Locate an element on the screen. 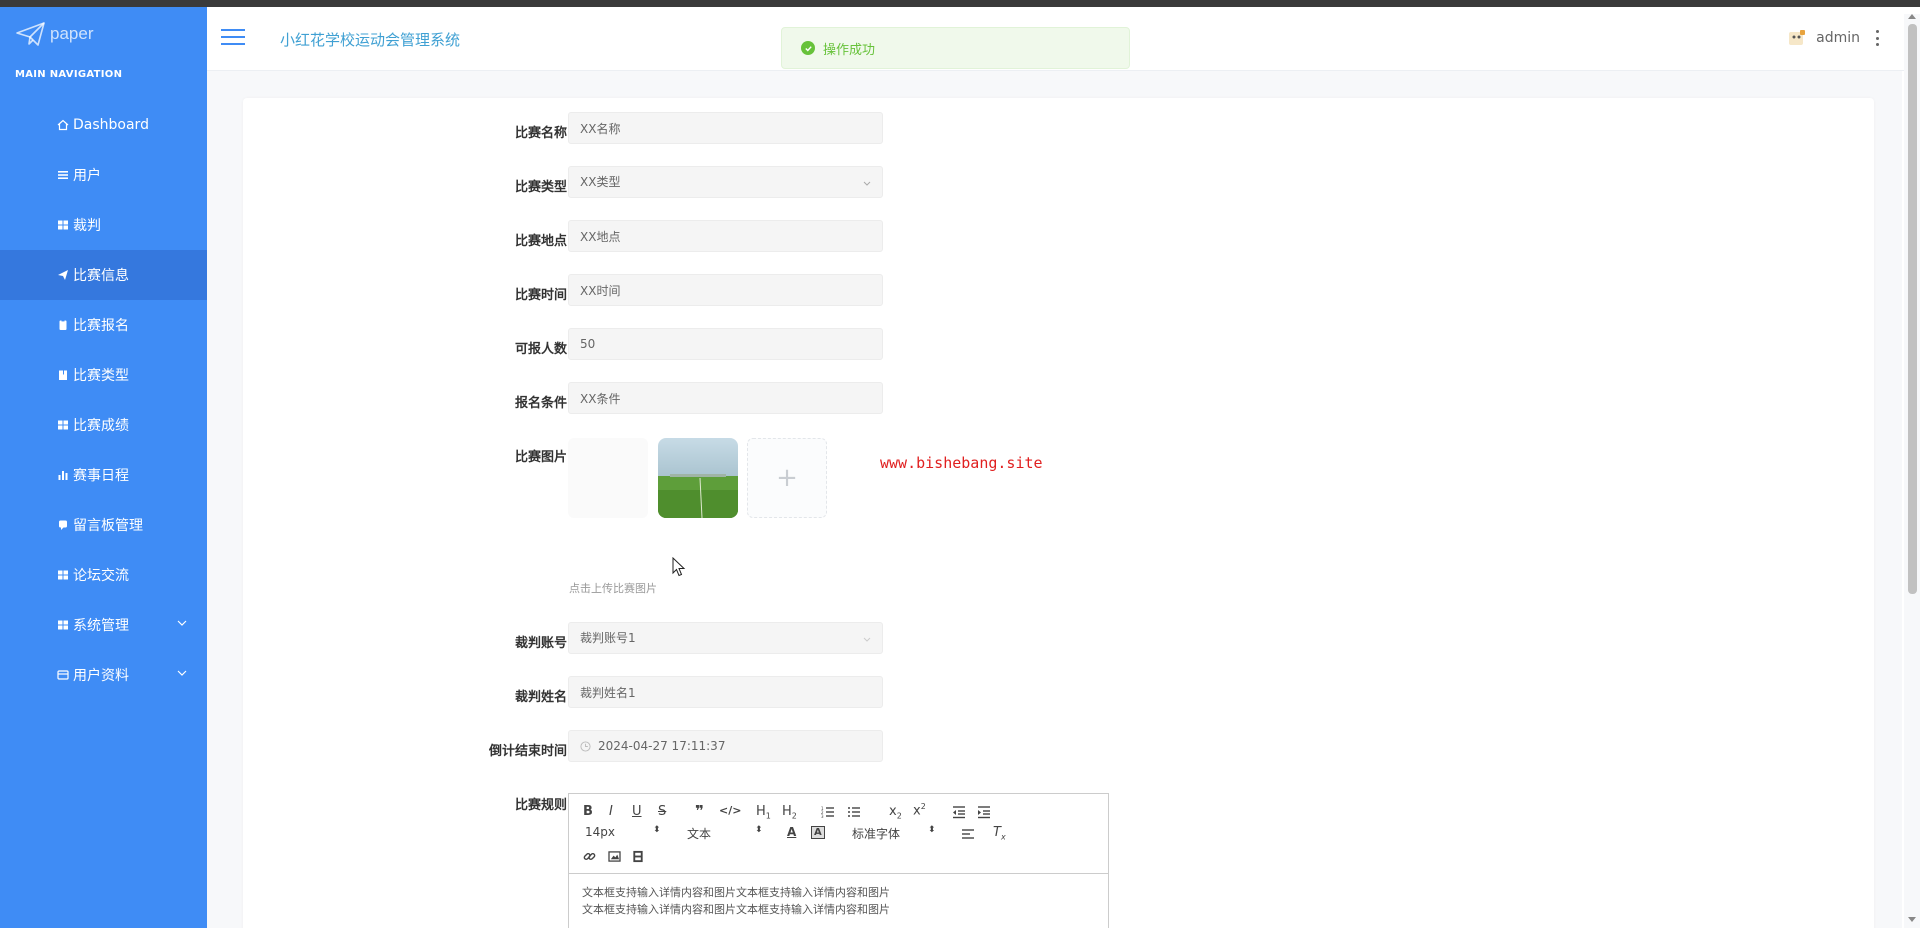  referee-account-label: 裁判账号 is located at coordinates (540, 643).